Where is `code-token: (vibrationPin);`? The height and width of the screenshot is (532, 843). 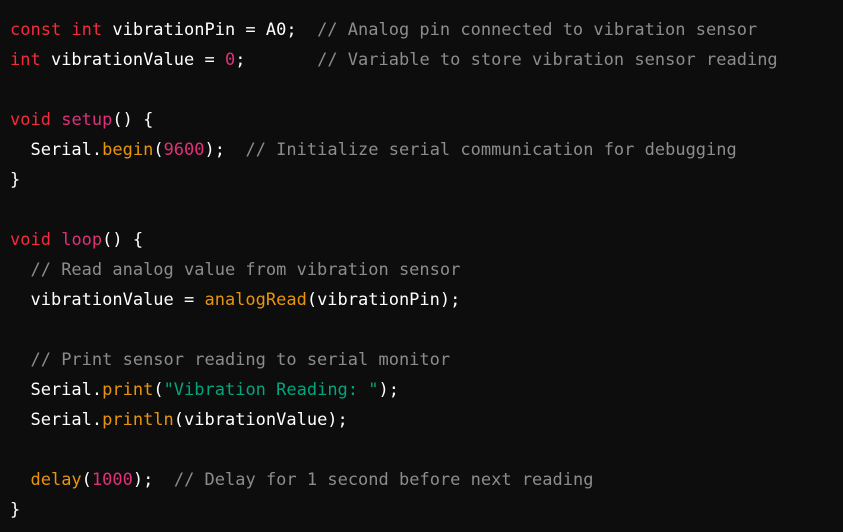
code-token: (vibrationPin); is located at coordinates (383, 300).